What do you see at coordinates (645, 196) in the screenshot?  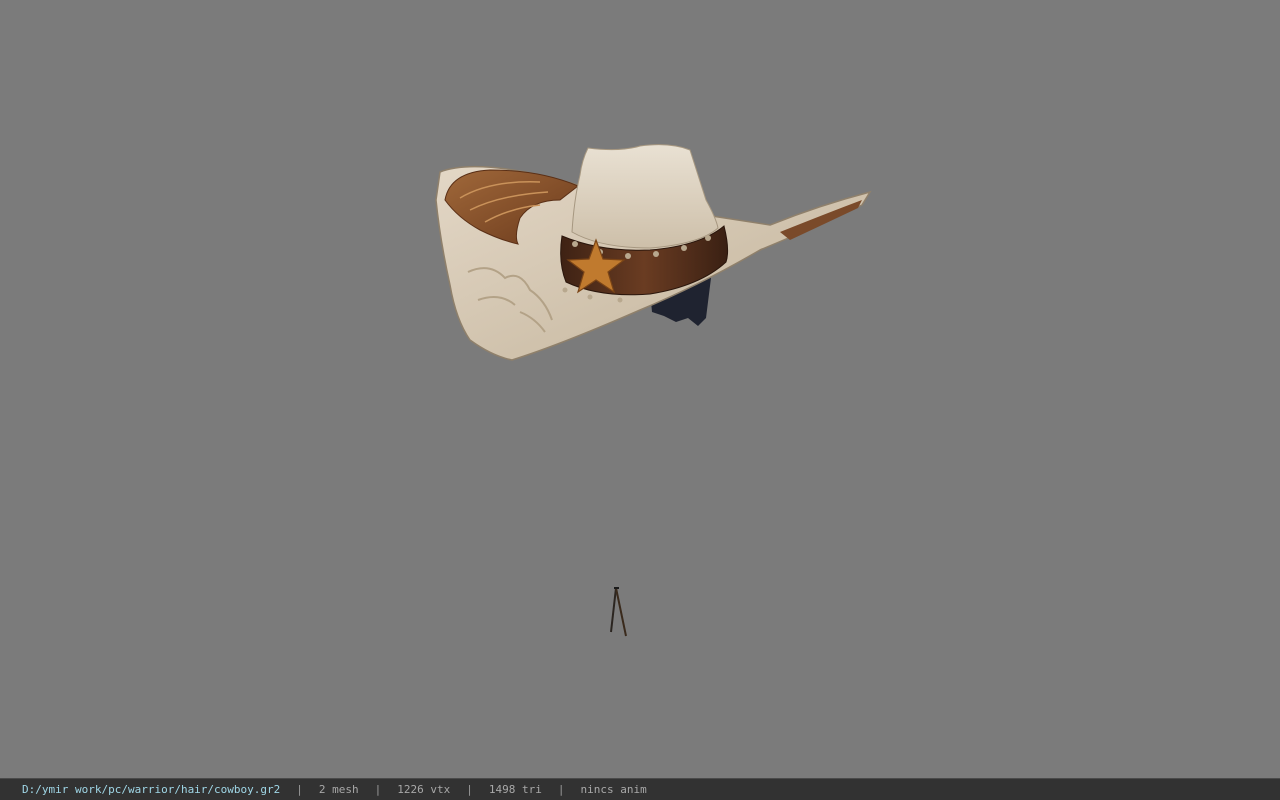 I see `hat-crown` at bounding box center [645, 196].